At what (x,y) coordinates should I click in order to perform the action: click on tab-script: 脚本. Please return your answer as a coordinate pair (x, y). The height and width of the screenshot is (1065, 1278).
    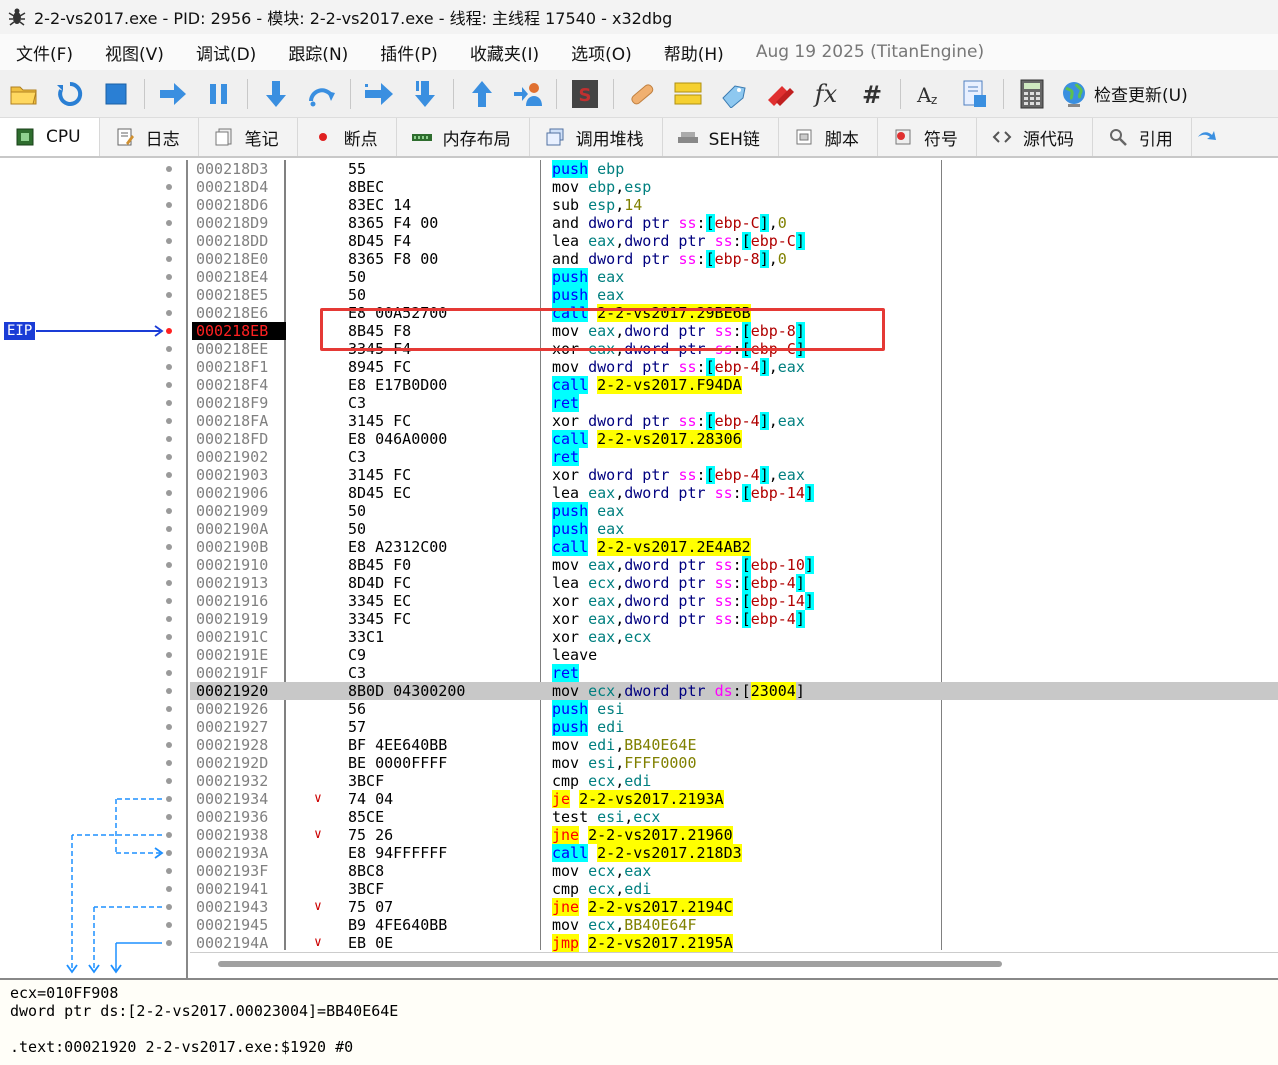
    Looking at the image, I should click on (828, 137).